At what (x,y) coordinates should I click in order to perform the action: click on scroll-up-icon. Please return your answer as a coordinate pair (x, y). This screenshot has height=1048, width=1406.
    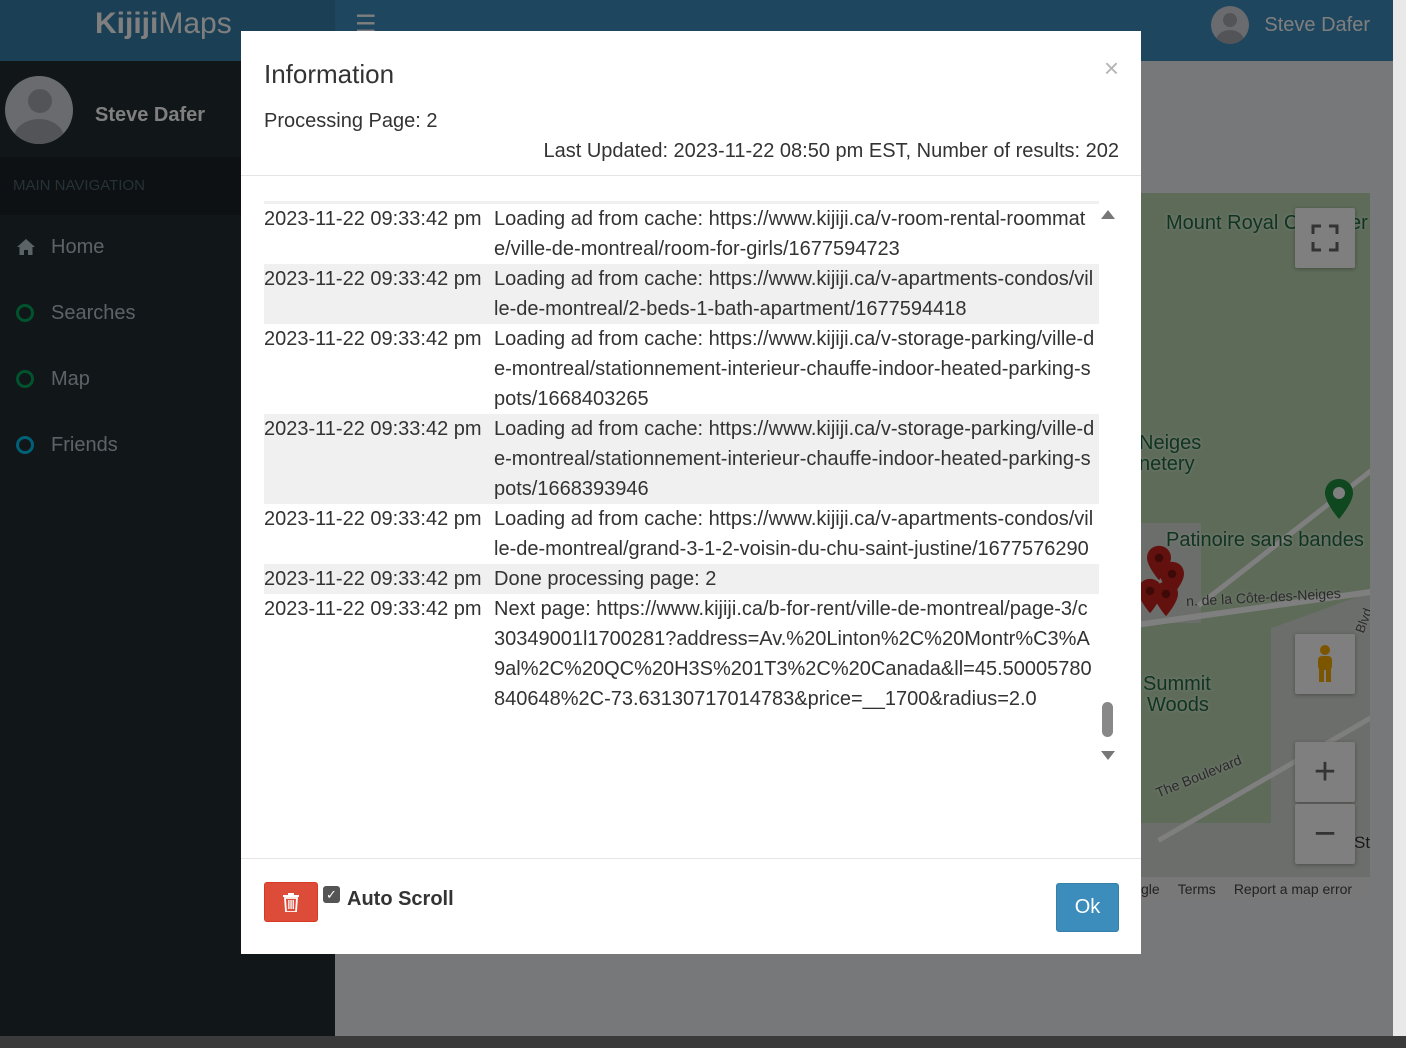
    Looking at the image, I should click on (1108, 214).